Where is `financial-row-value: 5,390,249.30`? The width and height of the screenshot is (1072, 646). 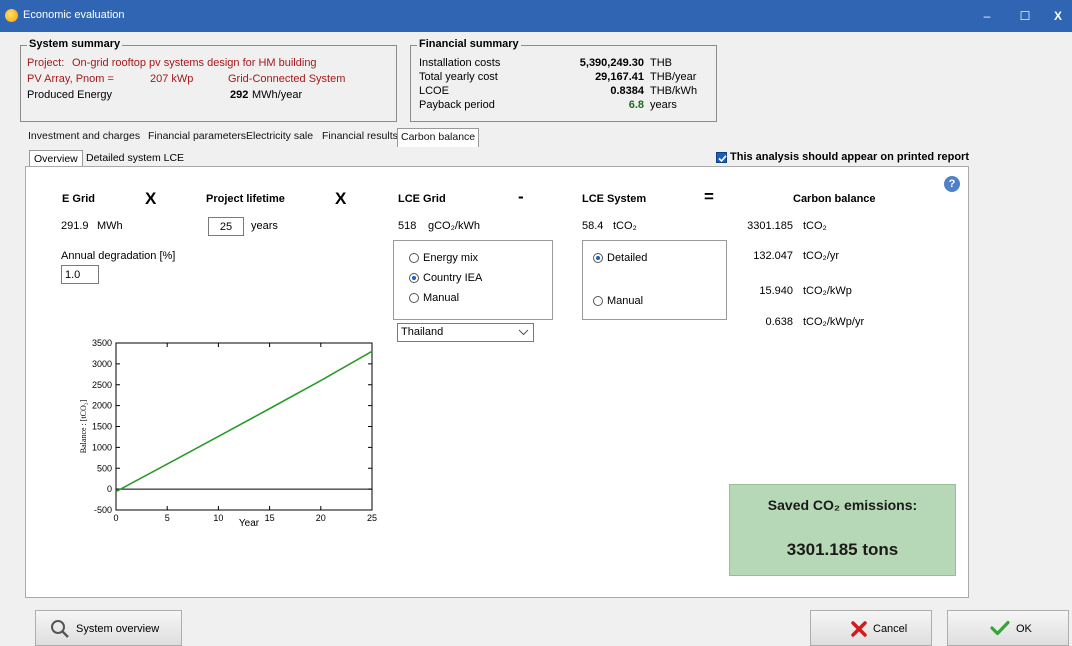 financial-row-value: 5,390,249.30 is located at coordinates (611, 63).